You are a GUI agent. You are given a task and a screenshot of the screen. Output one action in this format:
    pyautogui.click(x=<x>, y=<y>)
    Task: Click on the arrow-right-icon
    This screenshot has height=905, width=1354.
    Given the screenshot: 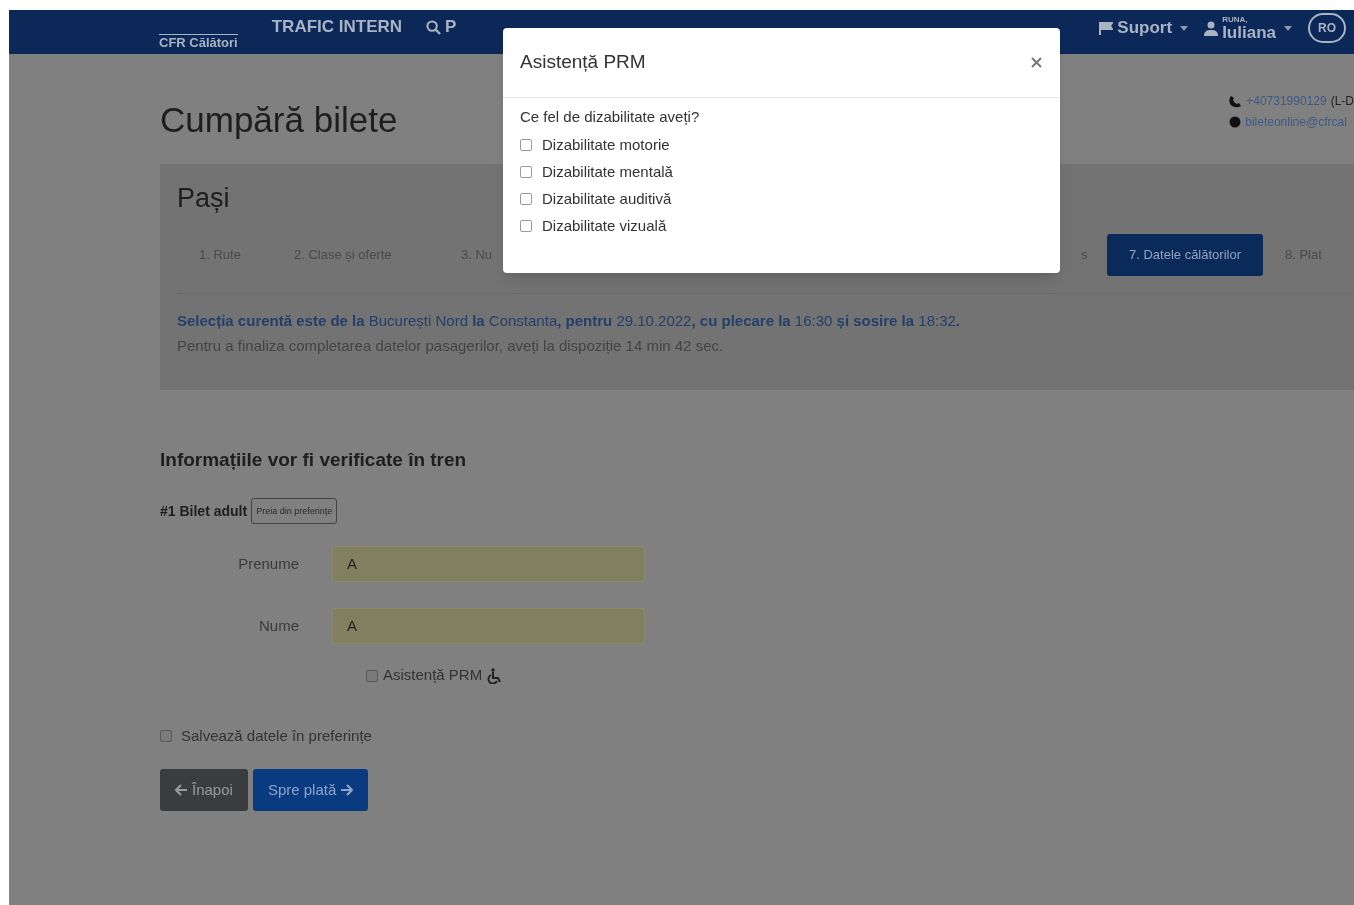 What is the action you would take?
    pyautogui.click(x=347, y=790)
    